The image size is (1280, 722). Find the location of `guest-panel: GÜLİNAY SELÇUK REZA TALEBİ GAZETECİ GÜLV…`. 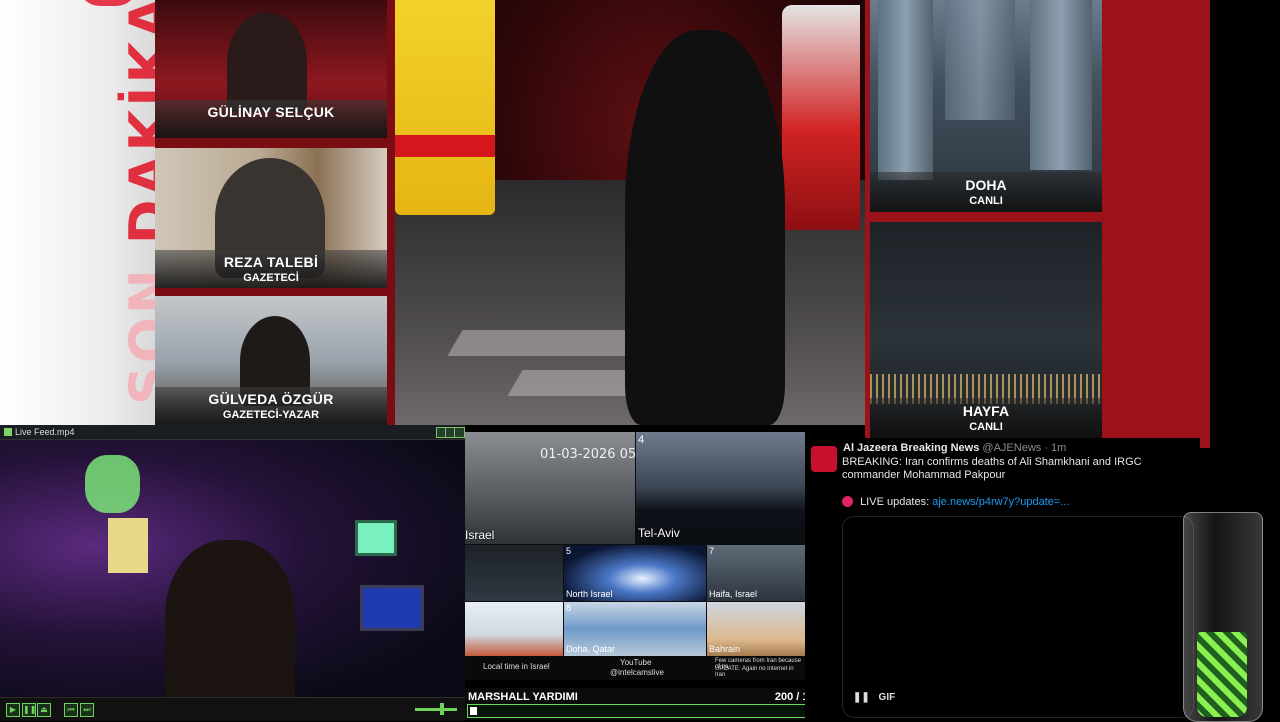

guest-panel: GÜLİNAY SELÇUK REZA TALEBİ GAZETECİ GÜLV… is located at coordinates (275, 212).